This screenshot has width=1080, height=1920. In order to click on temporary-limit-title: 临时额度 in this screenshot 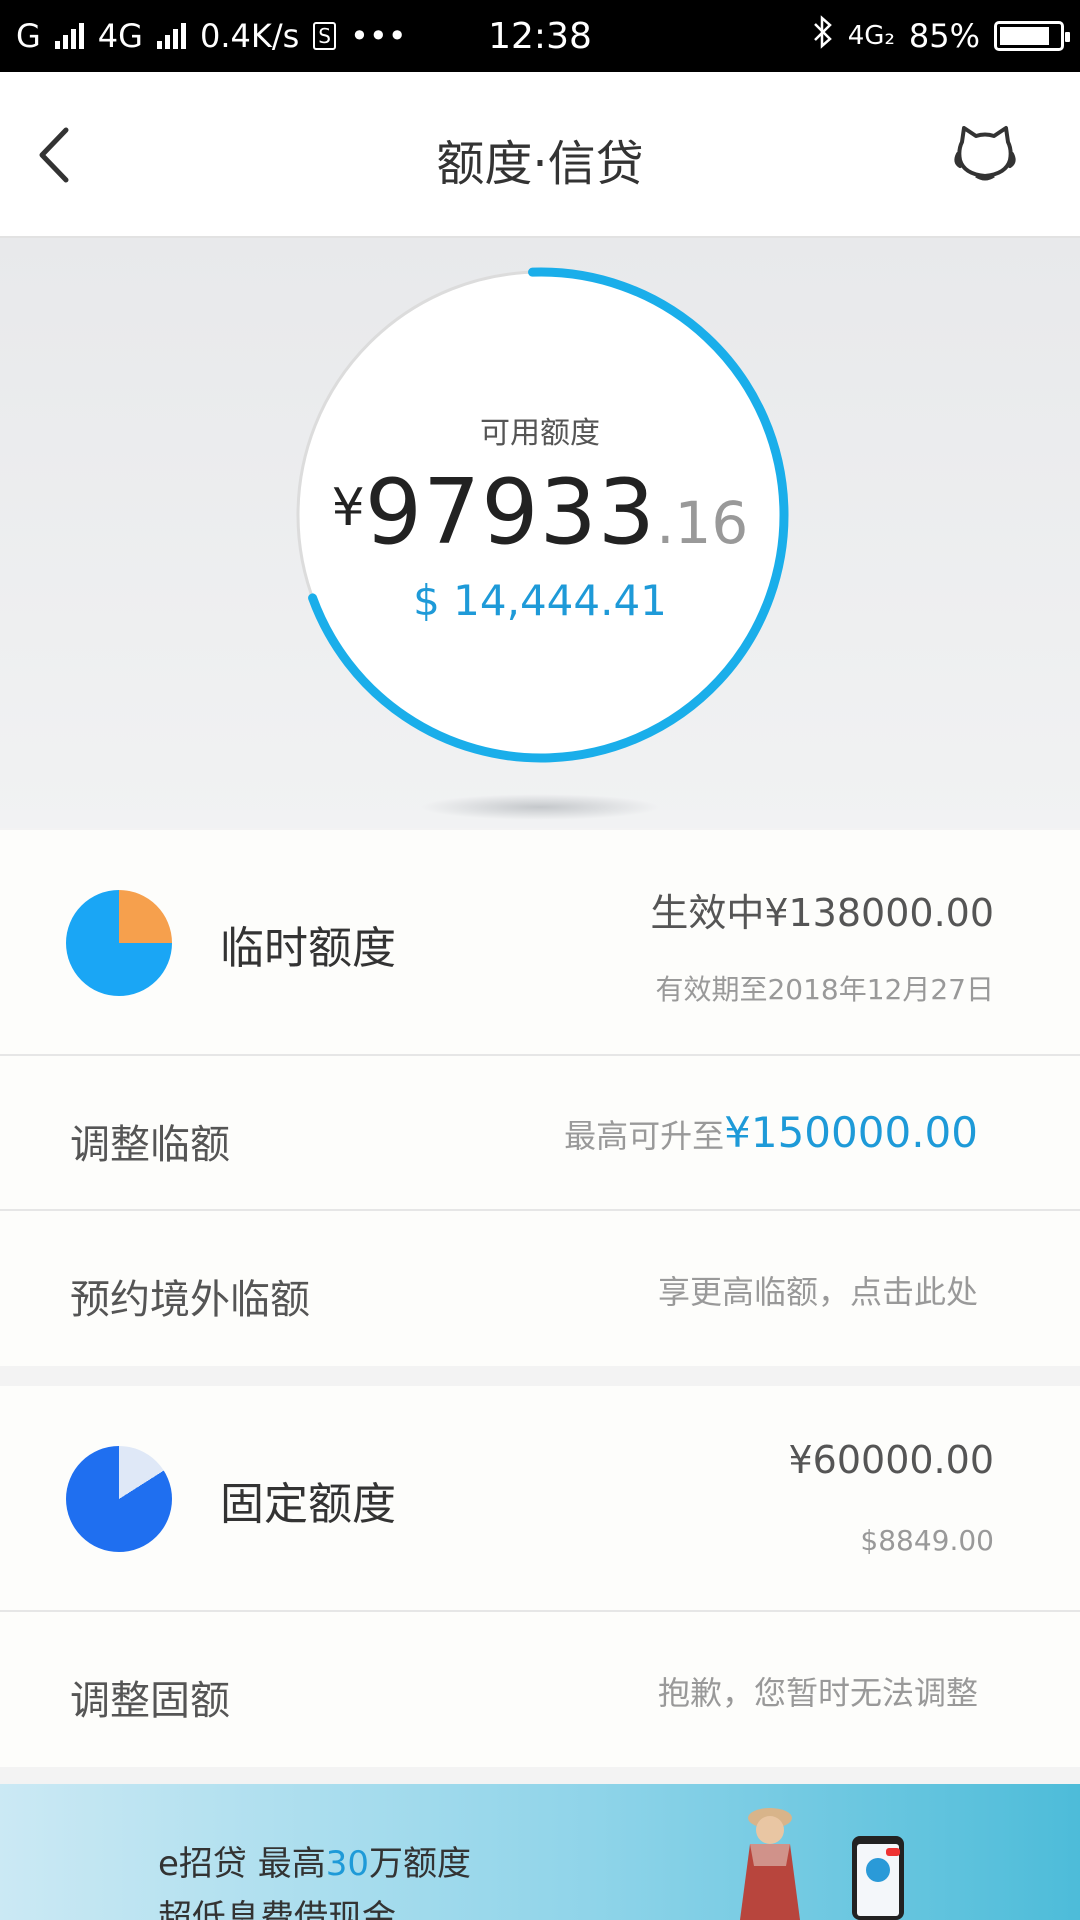, I will do `click(308, 948)`.